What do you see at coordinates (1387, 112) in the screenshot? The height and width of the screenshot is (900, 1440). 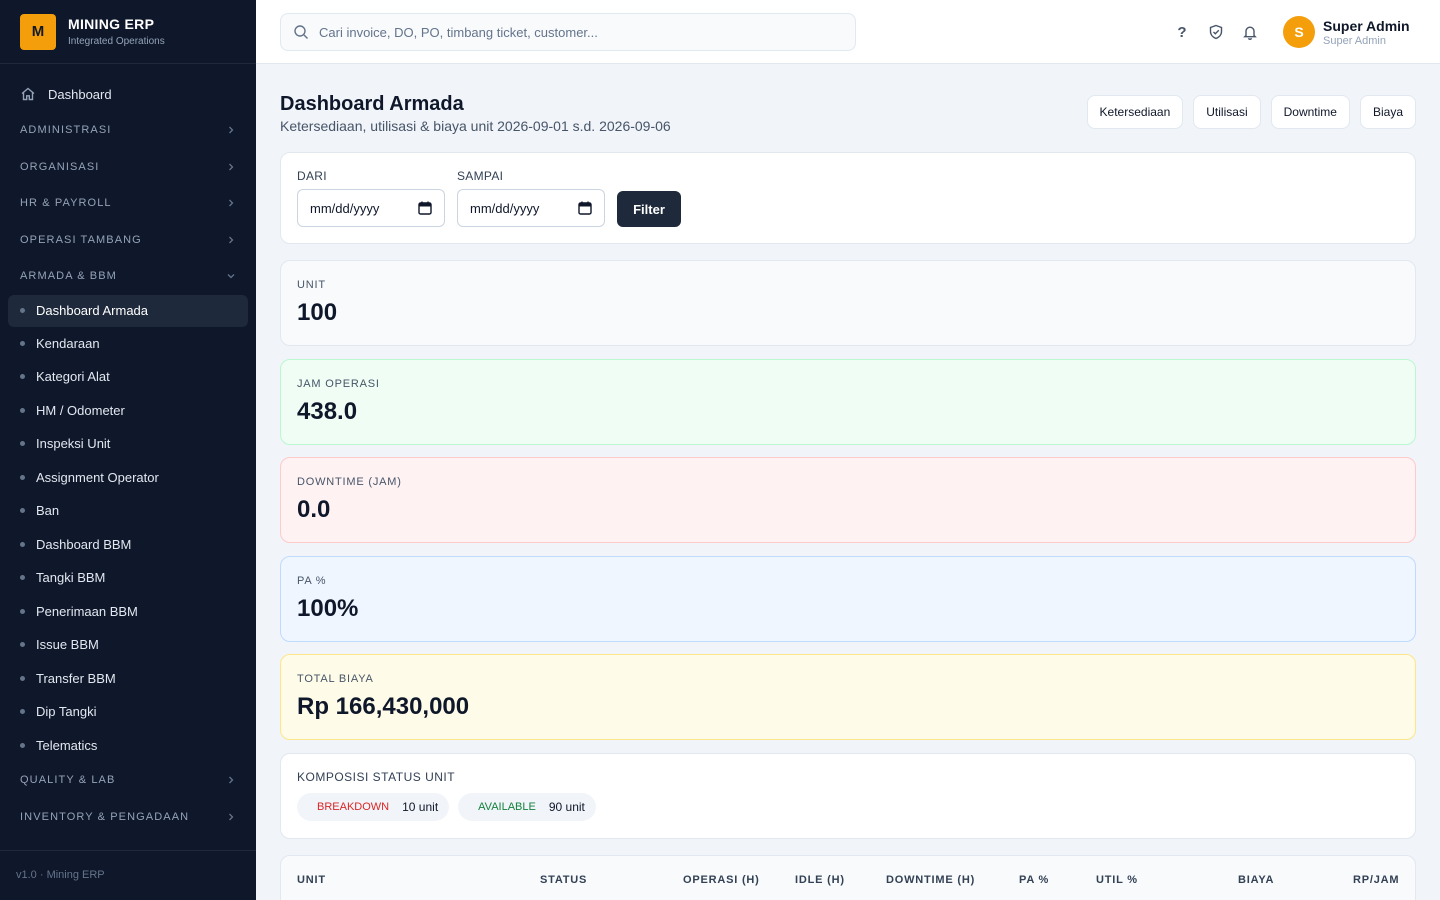 I see `biaya-button: Biaya` at bounding box center [1387, 112].